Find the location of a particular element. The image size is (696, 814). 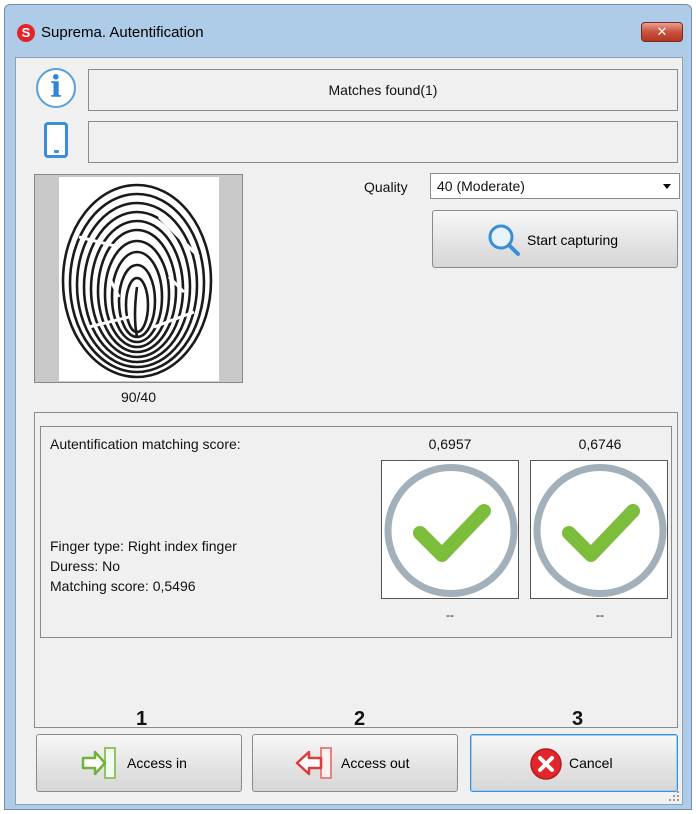

info-icon: i is located at coordinates (56, 88).